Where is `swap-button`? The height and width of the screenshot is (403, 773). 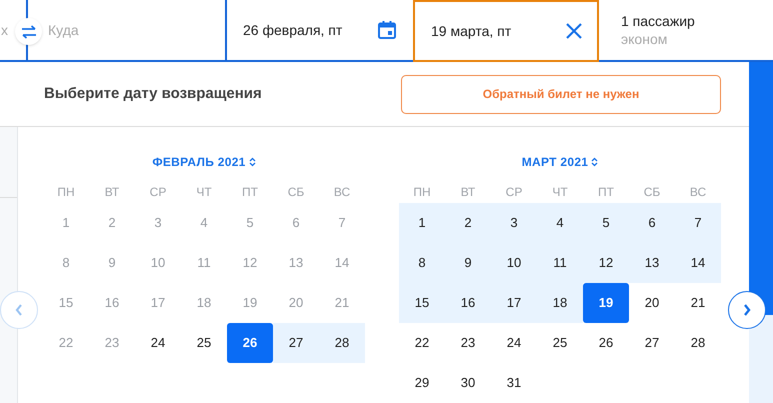 swap-button is located at coordinates (28, 31).